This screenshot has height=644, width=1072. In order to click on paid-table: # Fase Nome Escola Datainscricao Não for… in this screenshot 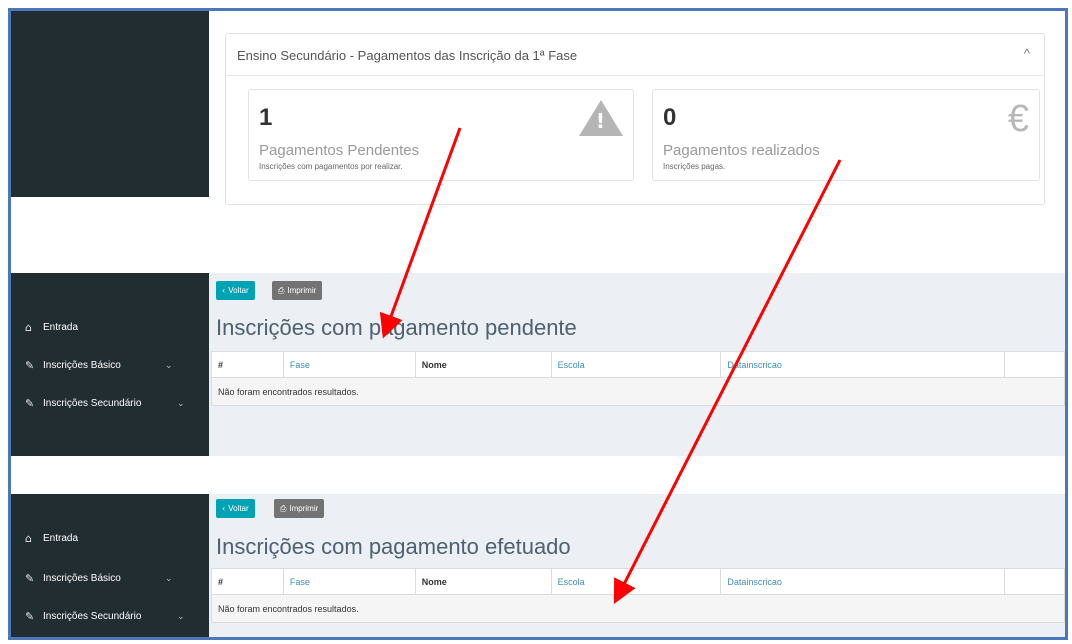, I will do `click(638, 595)`.